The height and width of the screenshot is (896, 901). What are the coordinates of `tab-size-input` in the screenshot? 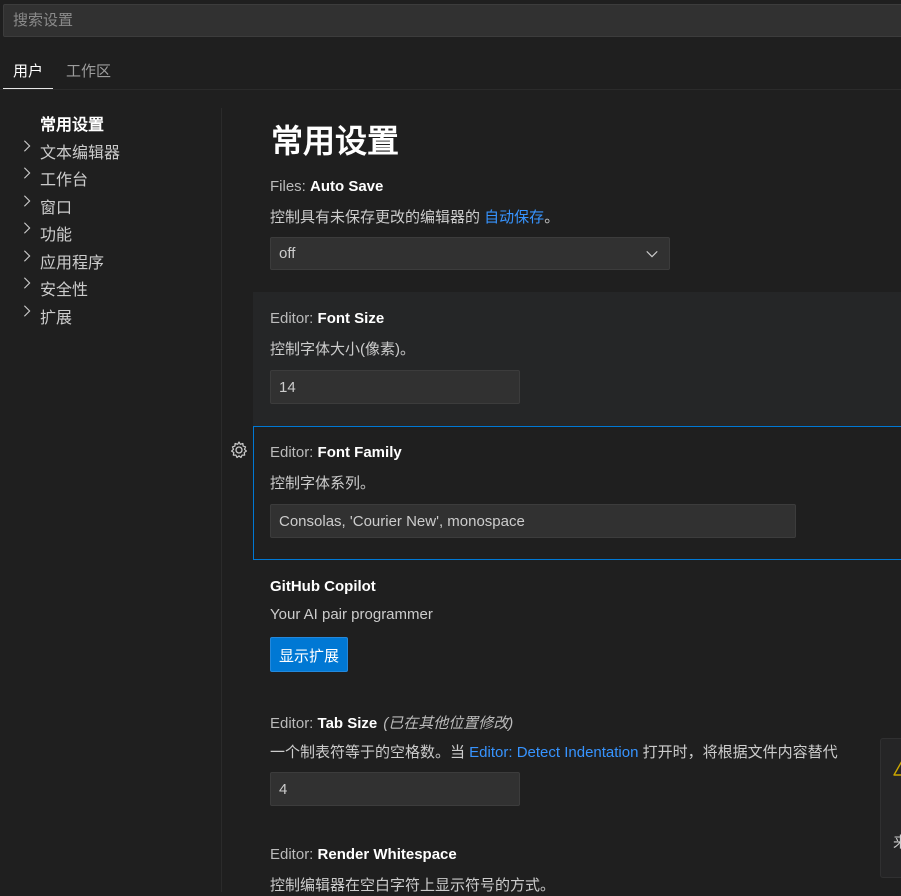 It's located at (395, 789).